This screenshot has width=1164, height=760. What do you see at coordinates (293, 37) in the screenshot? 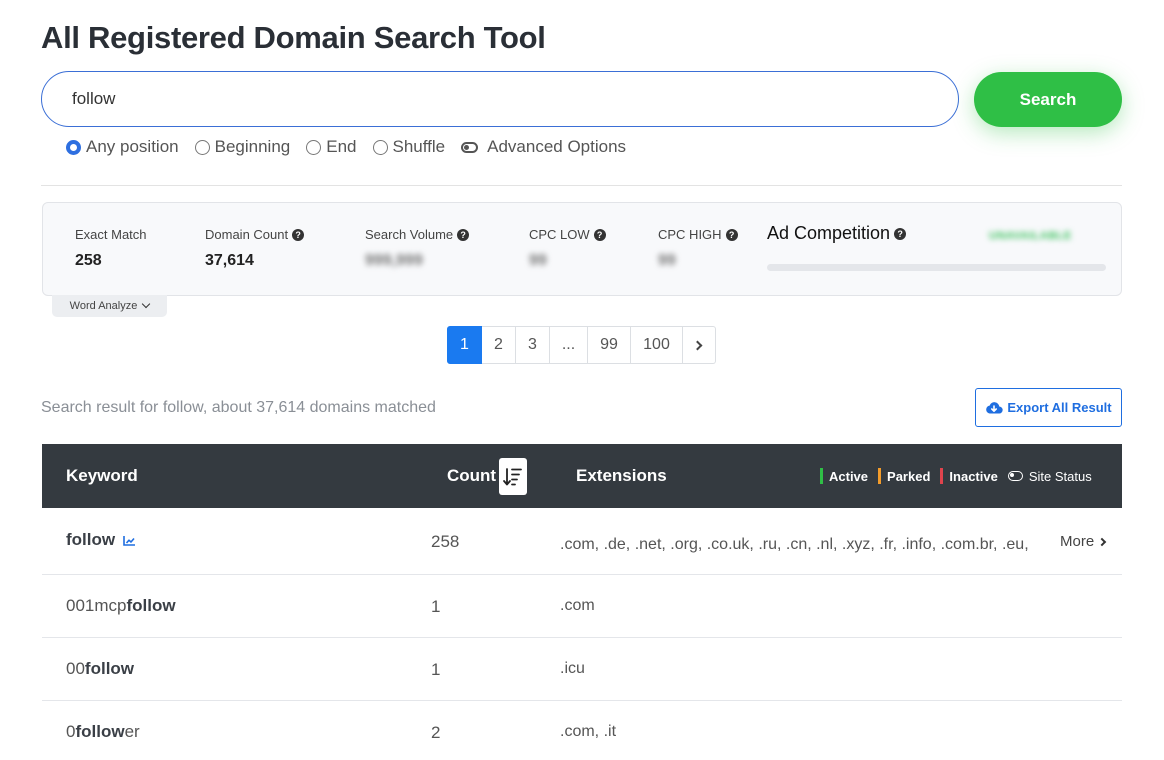
I see `page-title: All Registered Domain Search Tool` at bounding box center [293, 37].